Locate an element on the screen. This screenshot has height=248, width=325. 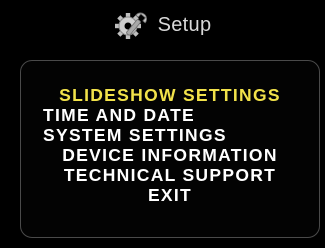
menu-item-exit: EXIT is located at coordinates (170, 195).